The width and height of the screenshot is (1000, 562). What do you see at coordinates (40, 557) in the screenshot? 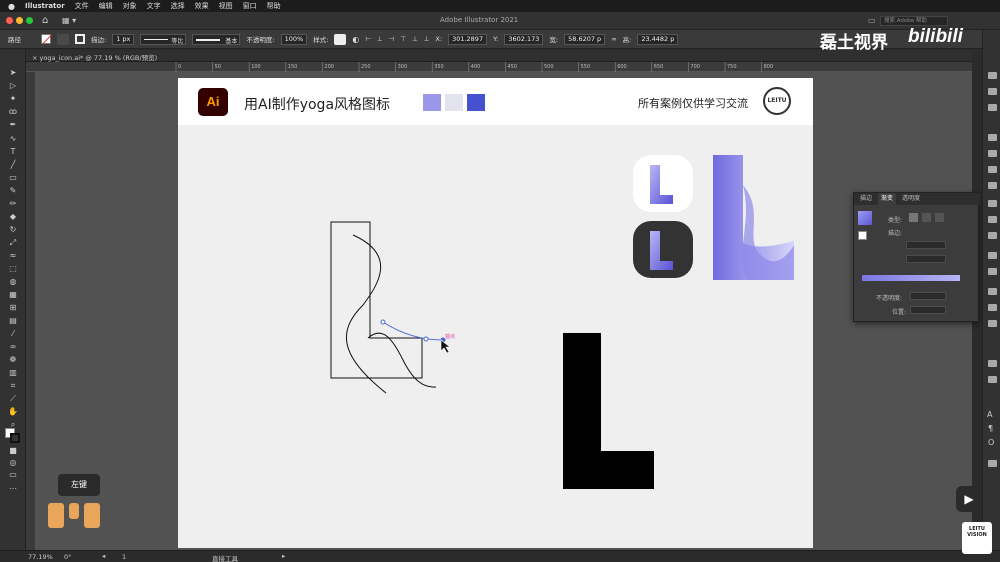
I see `zoom-level: 77.19%` at bounding box center [40, 557].